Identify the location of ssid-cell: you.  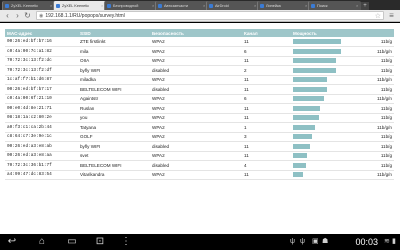
(114, 118).